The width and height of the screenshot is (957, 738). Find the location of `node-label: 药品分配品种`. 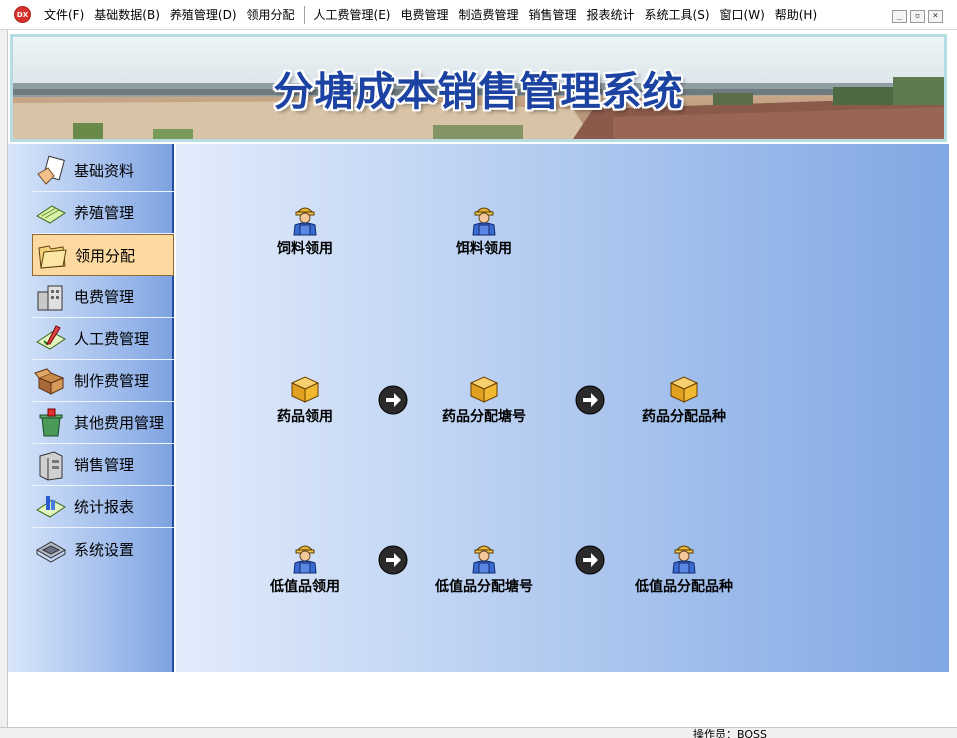

node-label: 药品分配品种 is located at coordinates (684, 417).